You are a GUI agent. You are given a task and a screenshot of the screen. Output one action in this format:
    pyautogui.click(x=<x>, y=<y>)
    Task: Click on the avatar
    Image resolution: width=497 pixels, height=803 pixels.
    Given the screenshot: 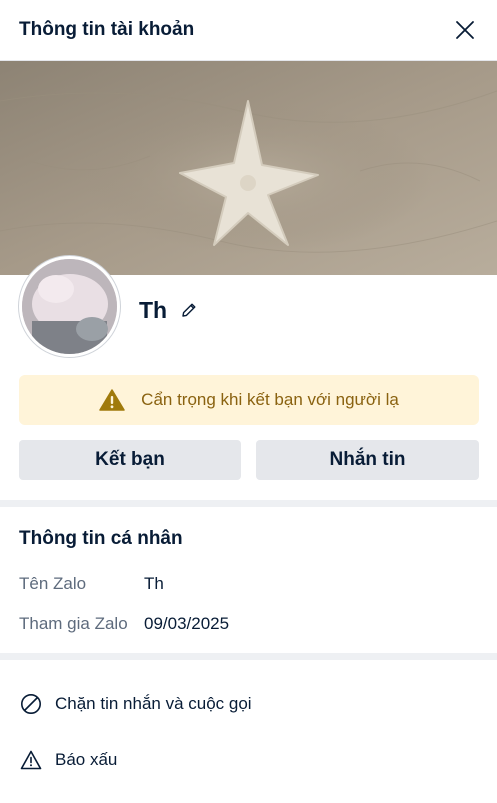 What is the action you would take?
    pyautogui.click(x=69, y=306)
    